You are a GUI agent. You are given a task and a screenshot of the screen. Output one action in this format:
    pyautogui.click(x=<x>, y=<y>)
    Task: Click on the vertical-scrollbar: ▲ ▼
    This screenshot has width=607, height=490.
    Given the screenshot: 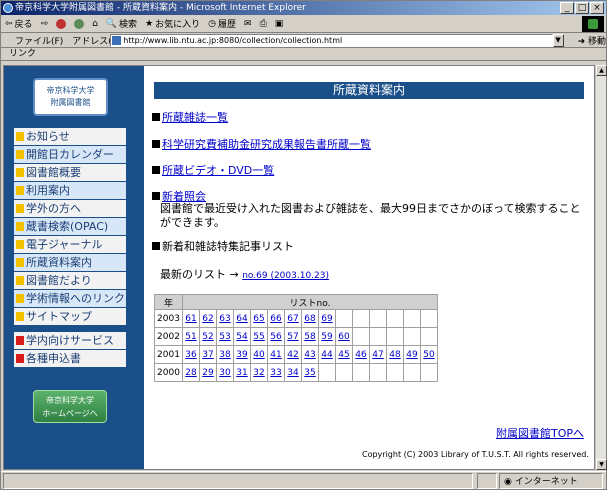 What is the action you would take?
    pyautogui.click(x=601, y=267)
    